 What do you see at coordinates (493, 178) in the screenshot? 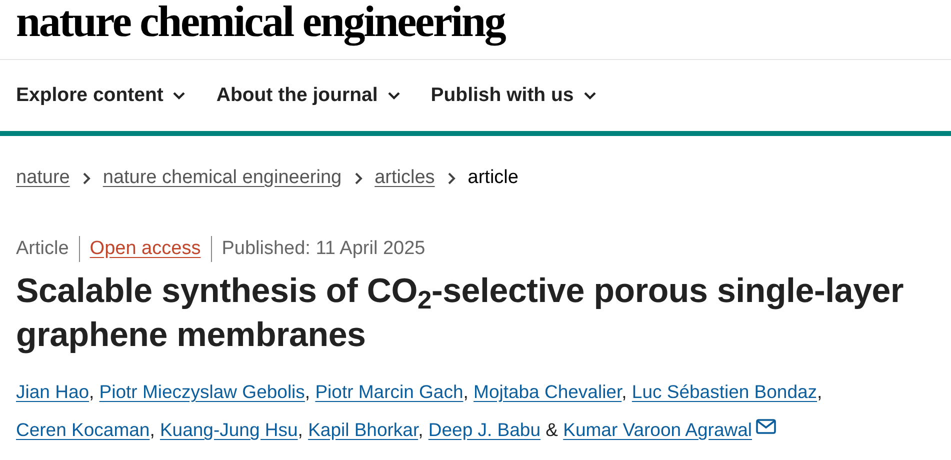
I see `breadcrumb-current: article` at bounding box center [493, 178].